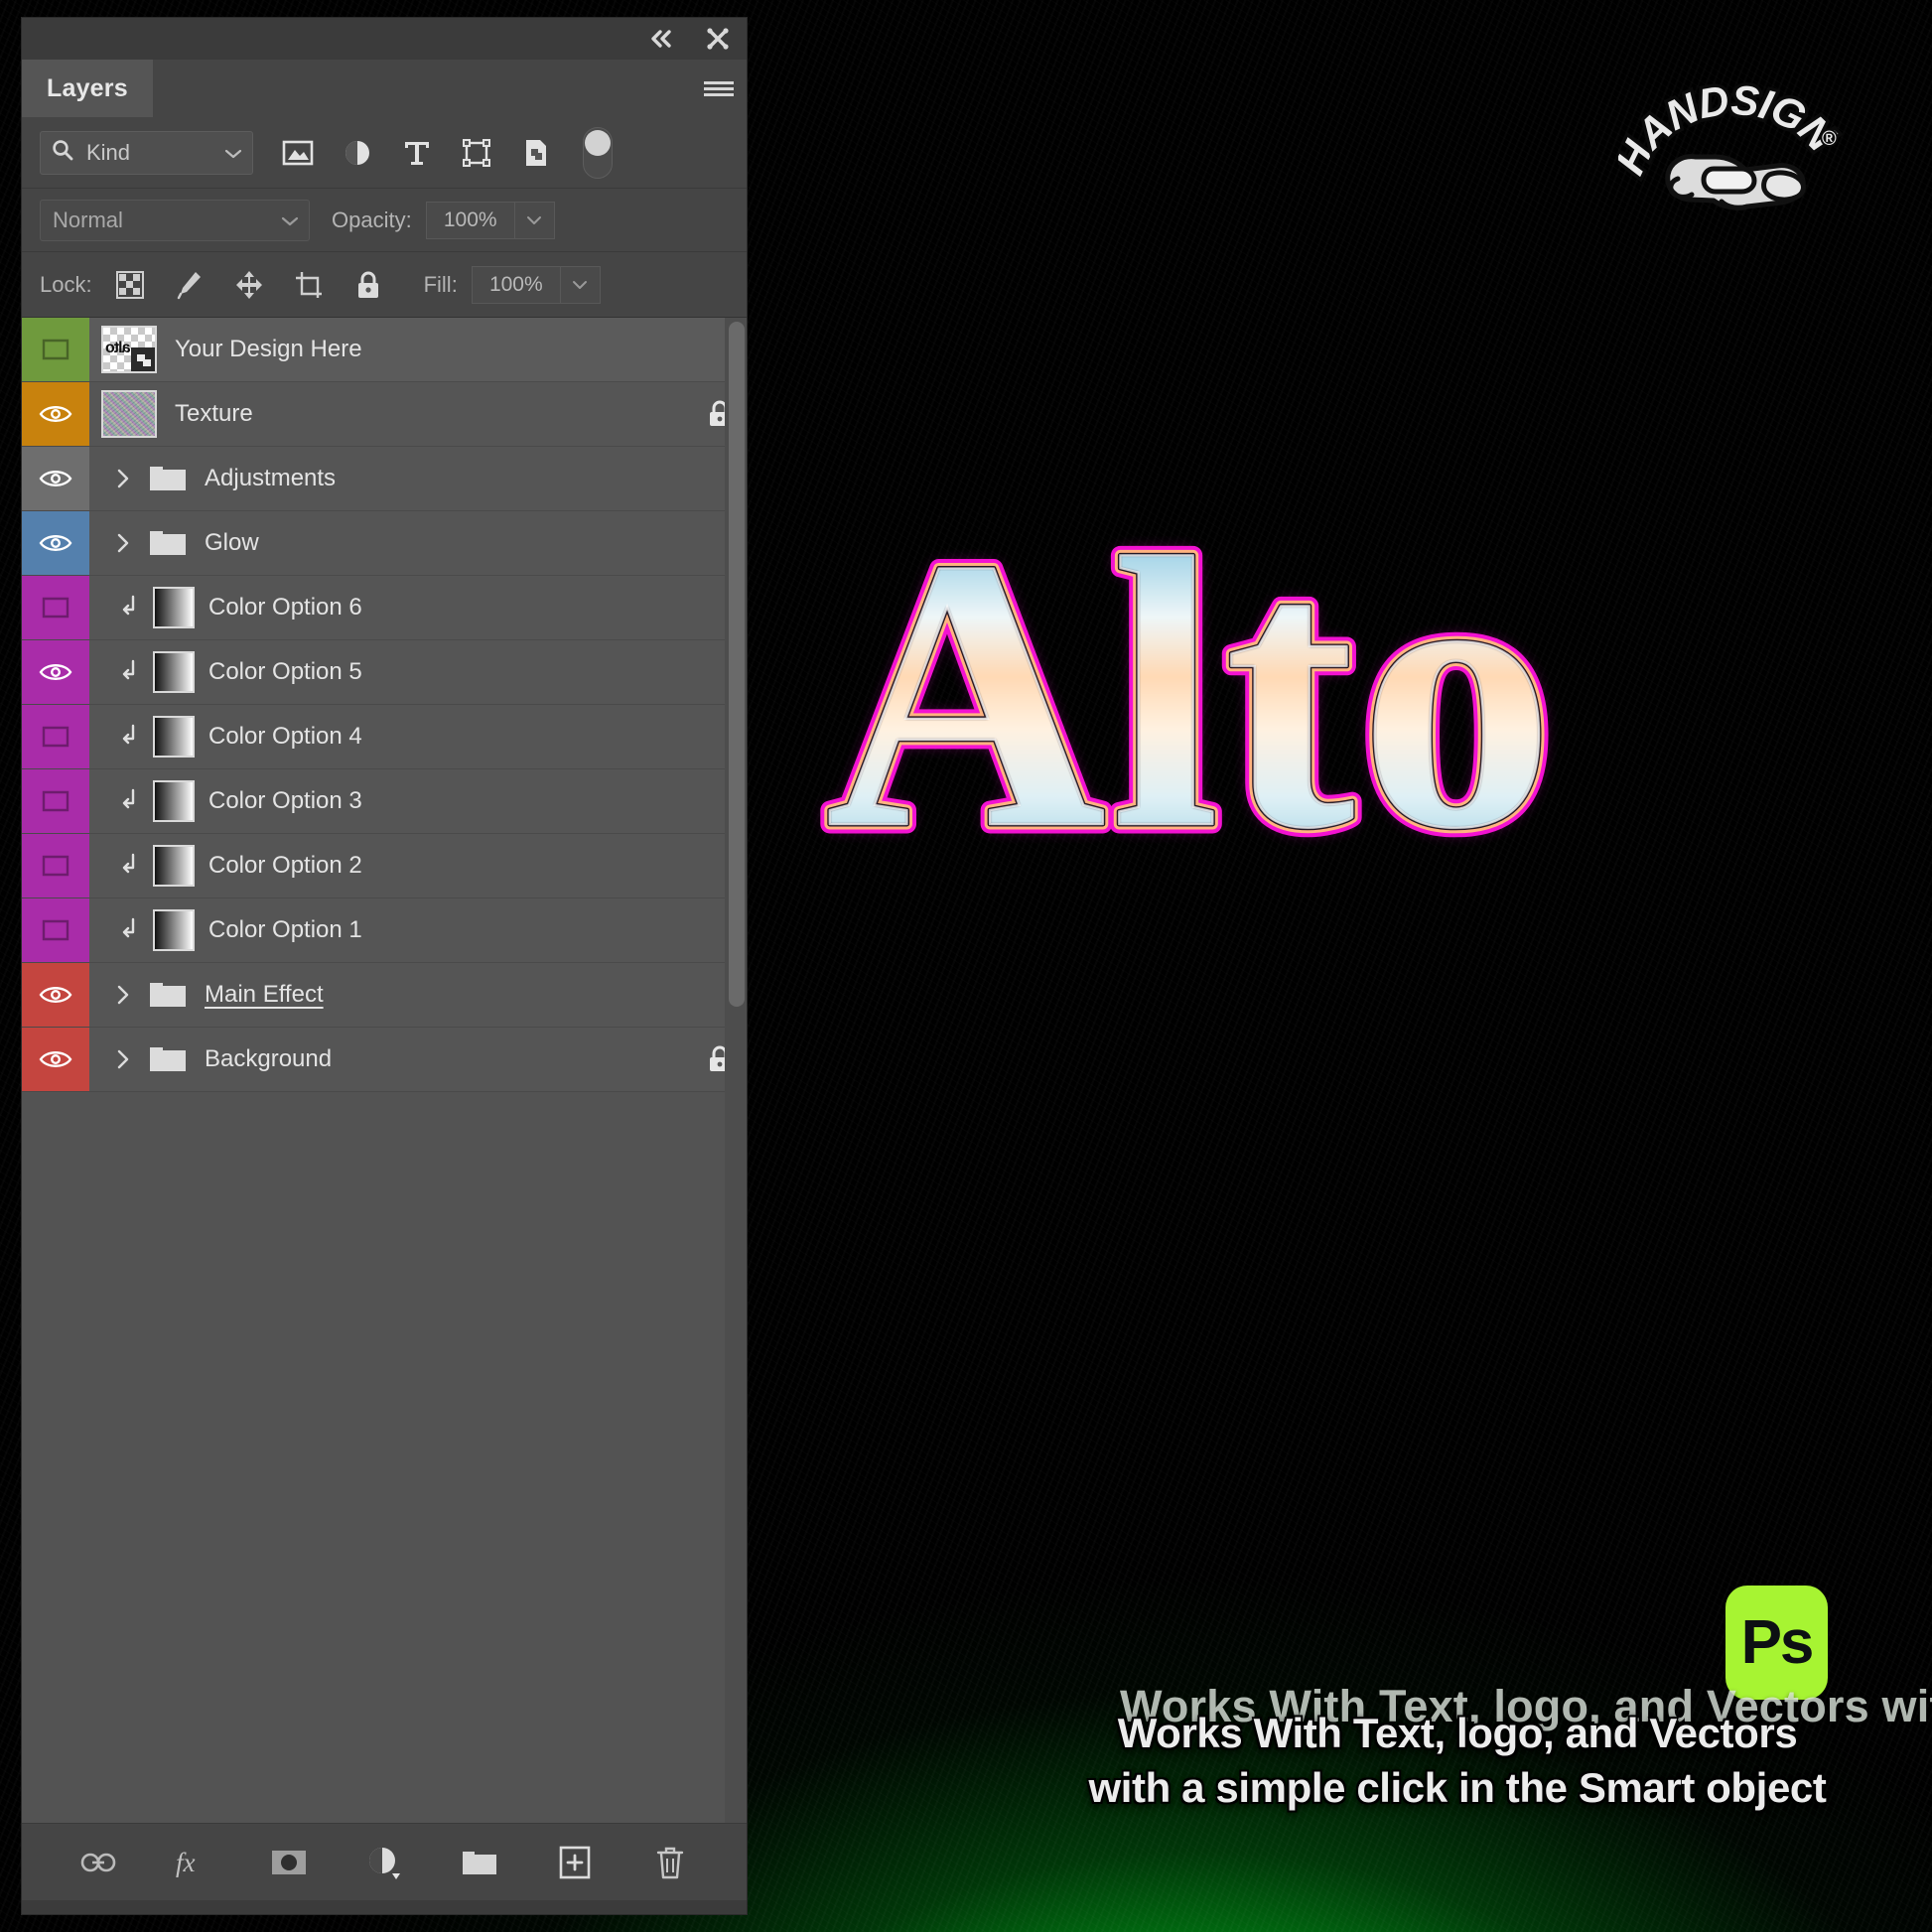 Image resolution: width=1932 pixels, height=1932 pixels. I want to click on filter-kind-select: Kind, so click(147, 153).